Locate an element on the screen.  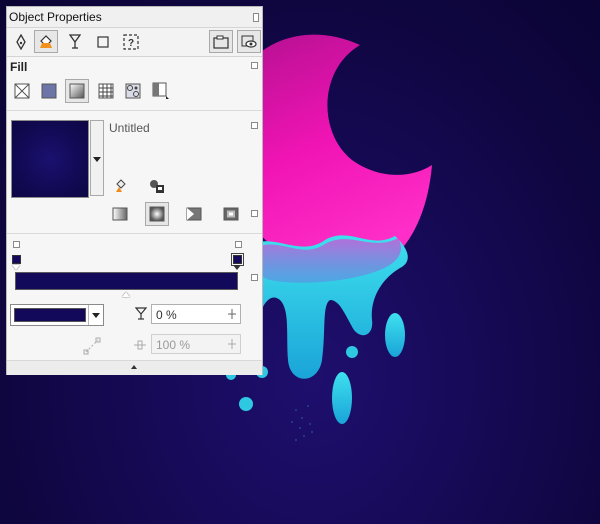
two-color-icon is located at coordinates (160, 90).